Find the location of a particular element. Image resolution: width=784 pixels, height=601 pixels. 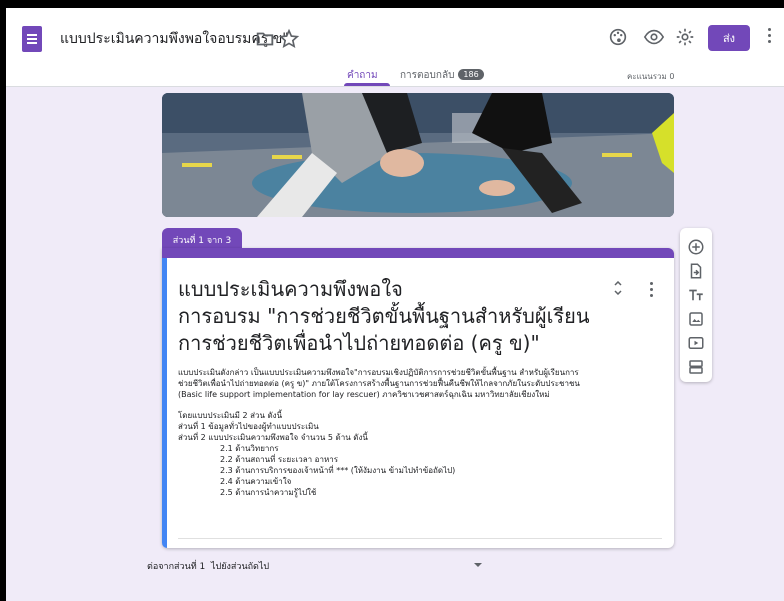

palette-icon is located at coordinates (618, 37).